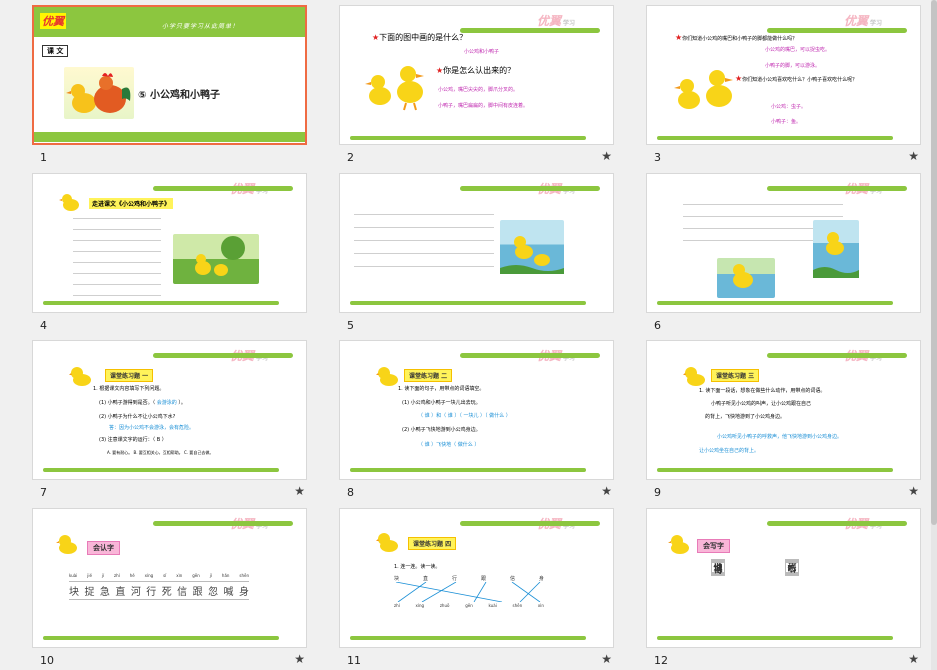 Image resolution: width=937 pixels, height=670 pixels. What do you see at coordinates (89, 575) in the screenshot?
I see `pinyin: jié` at bounding box center [89, 575].